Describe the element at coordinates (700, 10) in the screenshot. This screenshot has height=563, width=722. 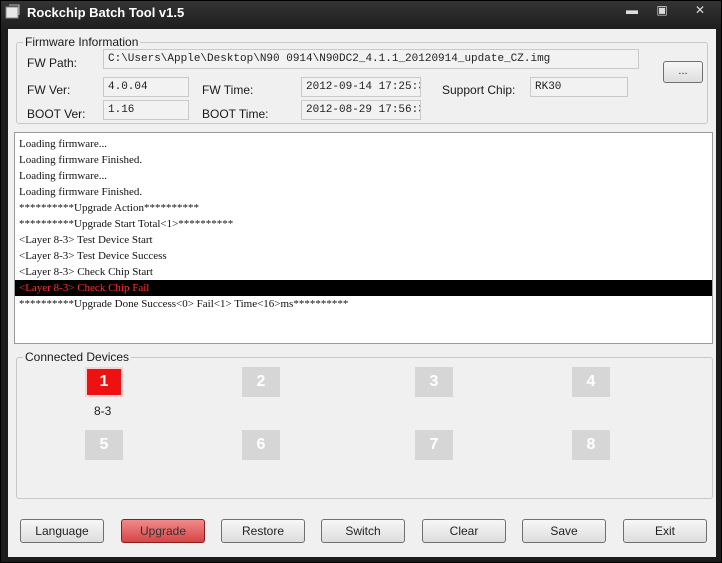
I see `close-button: ✕` at that location.